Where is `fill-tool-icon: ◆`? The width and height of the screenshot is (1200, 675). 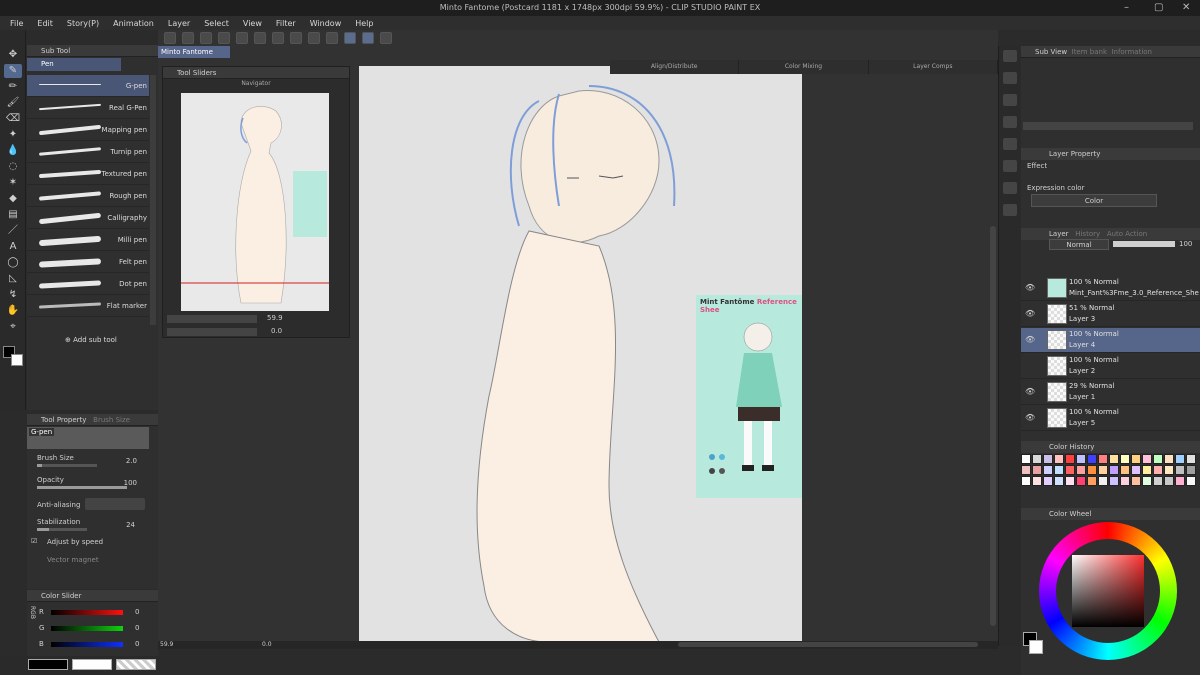
fill-tool-icon: ◆ is located at coordinates (13, 199).